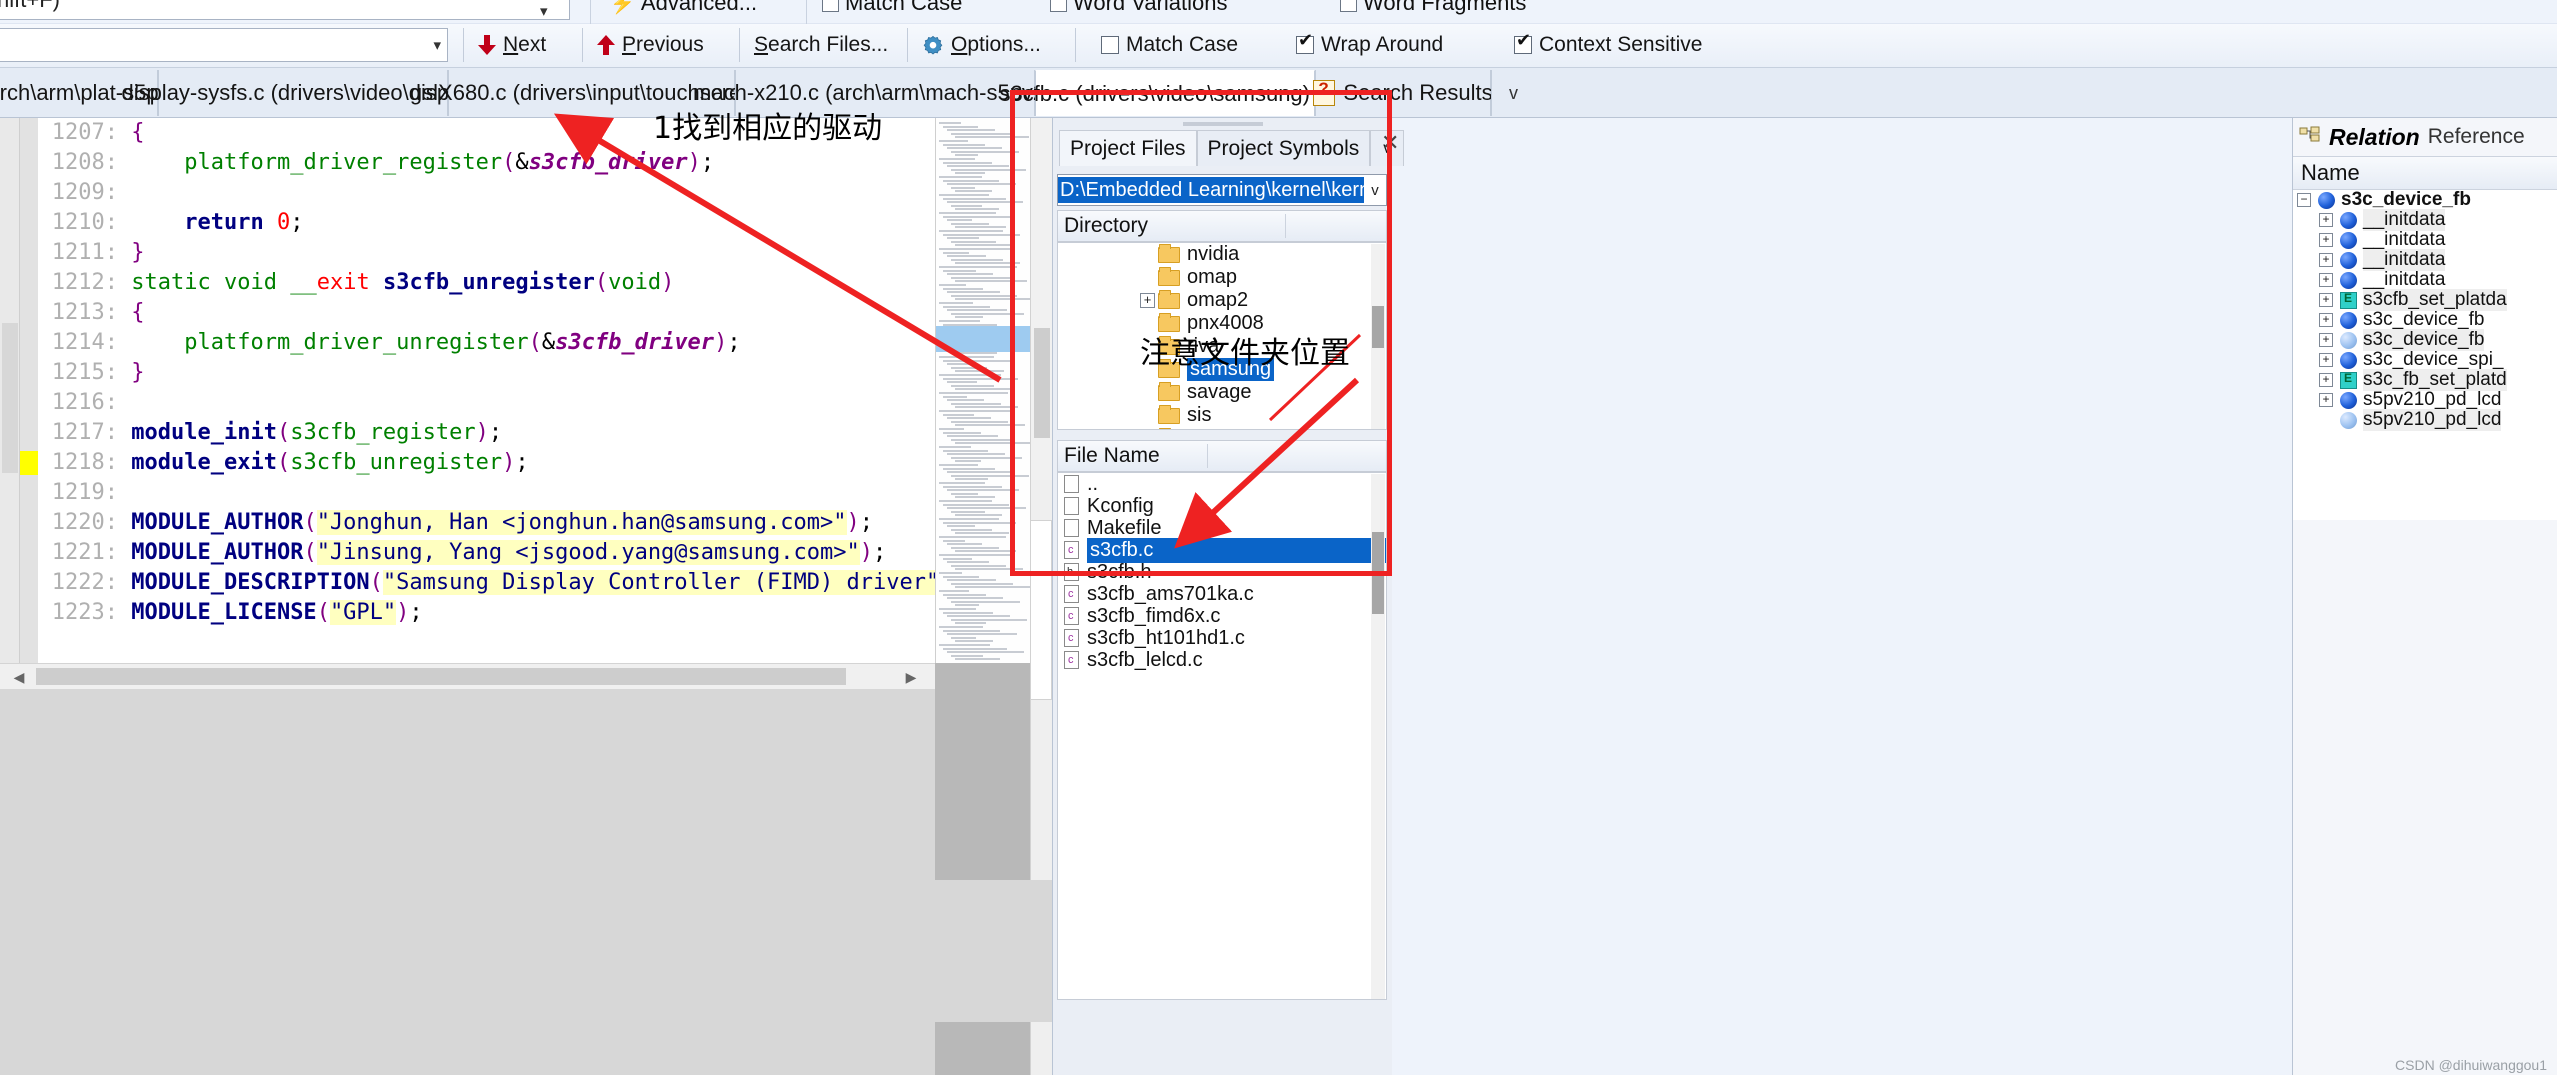 The height and width of the screenshot is (1075, 2557). What do you see at coordinates (1222, 277) in the screenshot?
I see `directory-tree-item: omap` at bounding box center [1222, 277].